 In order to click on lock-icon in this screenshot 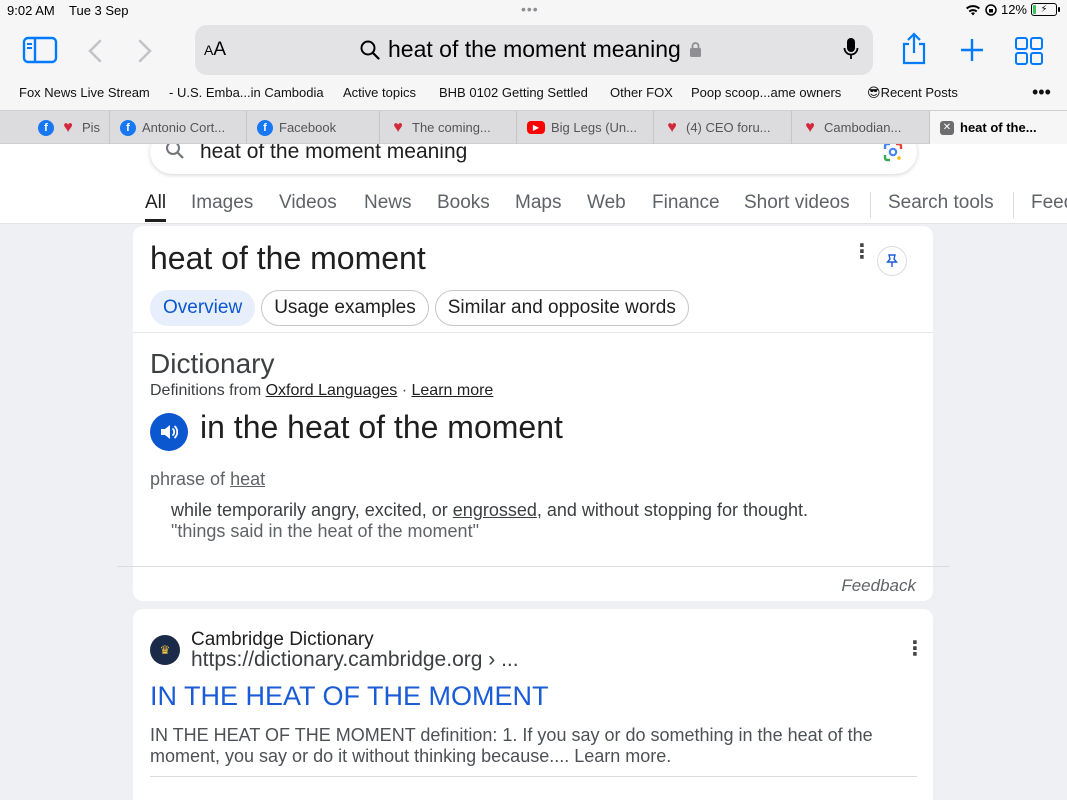, I will do `click(695, 49)`.